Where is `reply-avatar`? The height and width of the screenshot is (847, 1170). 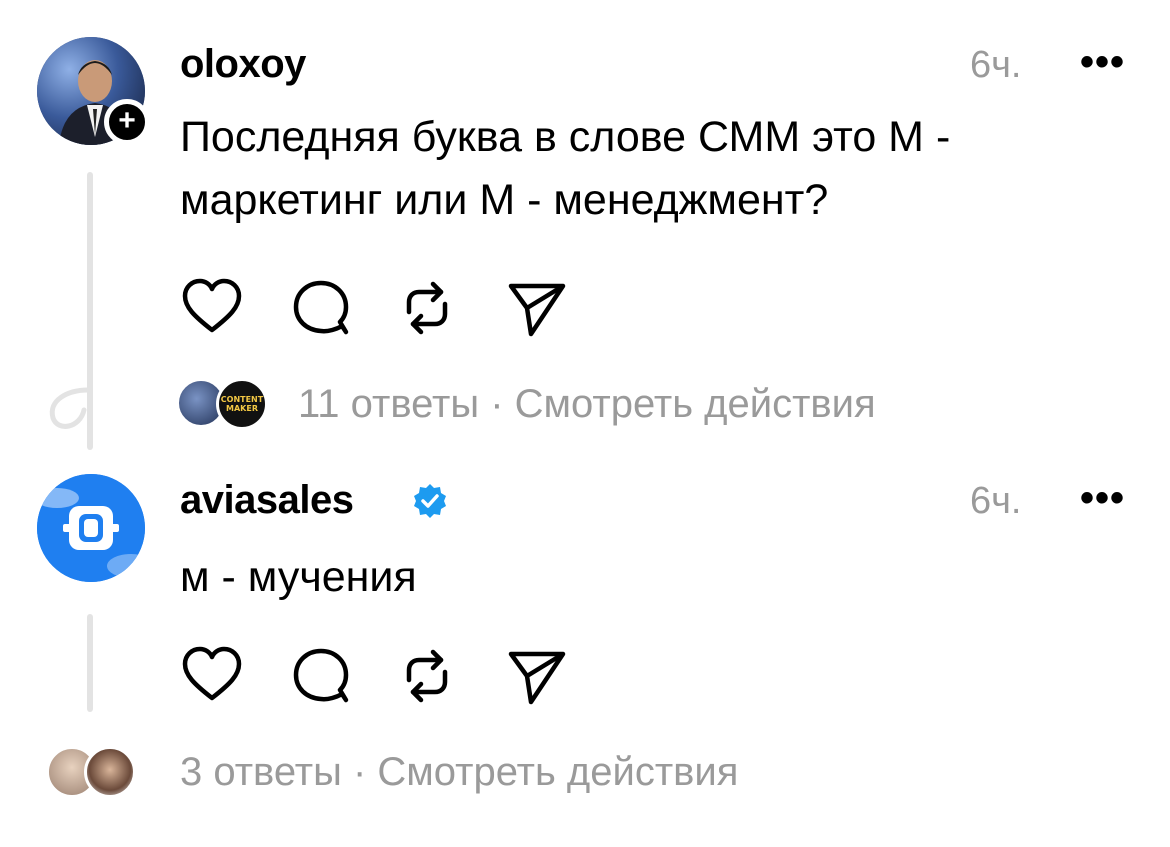 reply-avatar is located at coordinates (110, 772).